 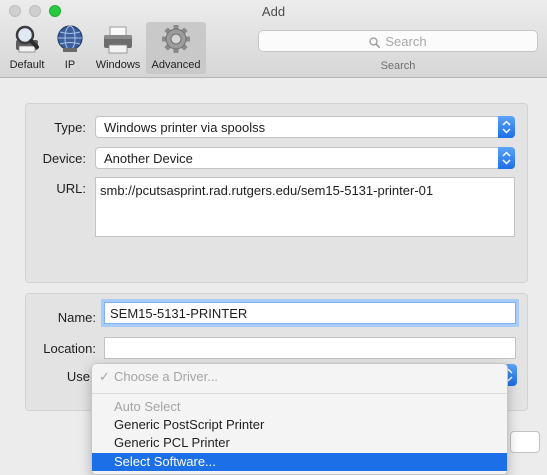 What do you see at coordinates (70, 38) in the screenshot?
I see `globe-icon` at bounding box center [70, 38].